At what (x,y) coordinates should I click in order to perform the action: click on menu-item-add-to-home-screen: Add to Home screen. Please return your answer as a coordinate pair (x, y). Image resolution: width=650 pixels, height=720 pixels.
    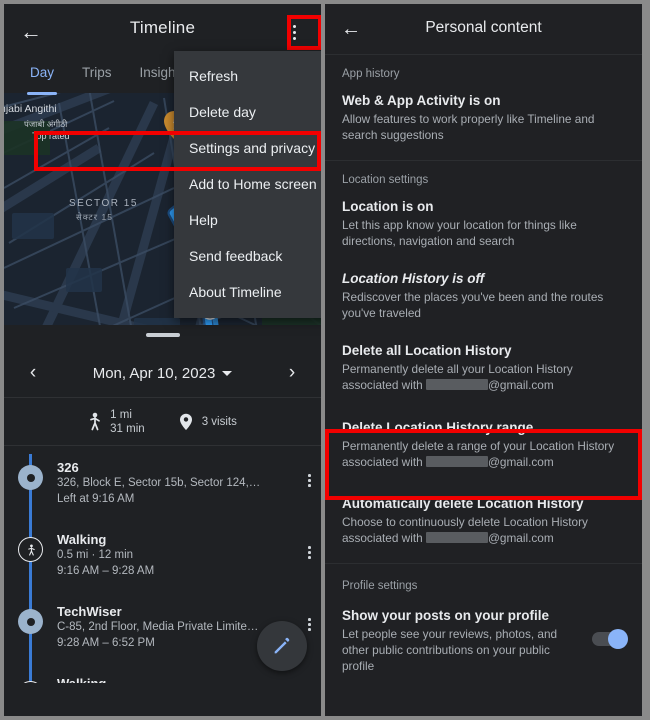
    Looking at the image, I should click on (247, 184).